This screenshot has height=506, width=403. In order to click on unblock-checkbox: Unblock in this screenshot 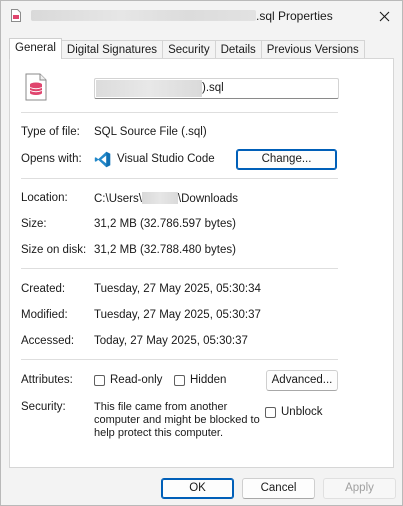, I will do `click(294, 412)`.